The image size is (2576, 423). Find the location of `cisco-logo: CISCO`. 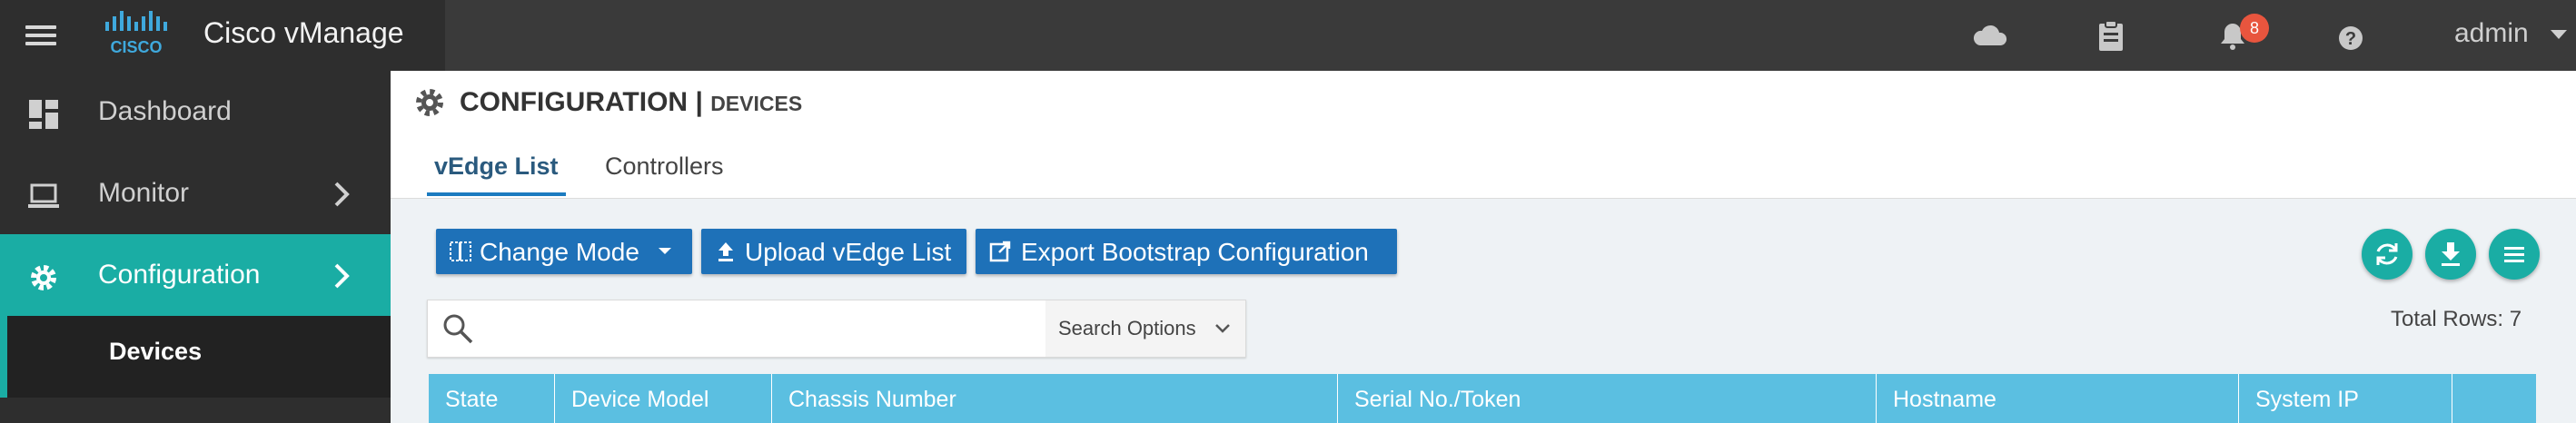

cisco-logo: CISCO is located at coordinates (136, 33).